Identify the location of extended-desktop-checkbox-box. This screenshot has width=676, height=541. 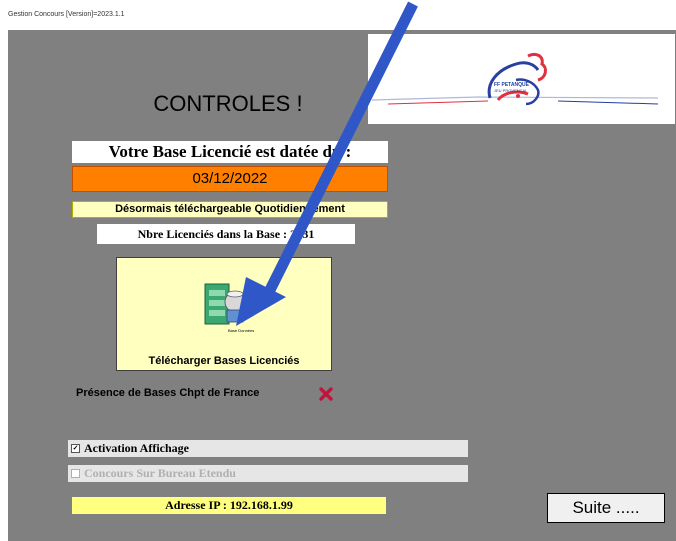
(75, 473).